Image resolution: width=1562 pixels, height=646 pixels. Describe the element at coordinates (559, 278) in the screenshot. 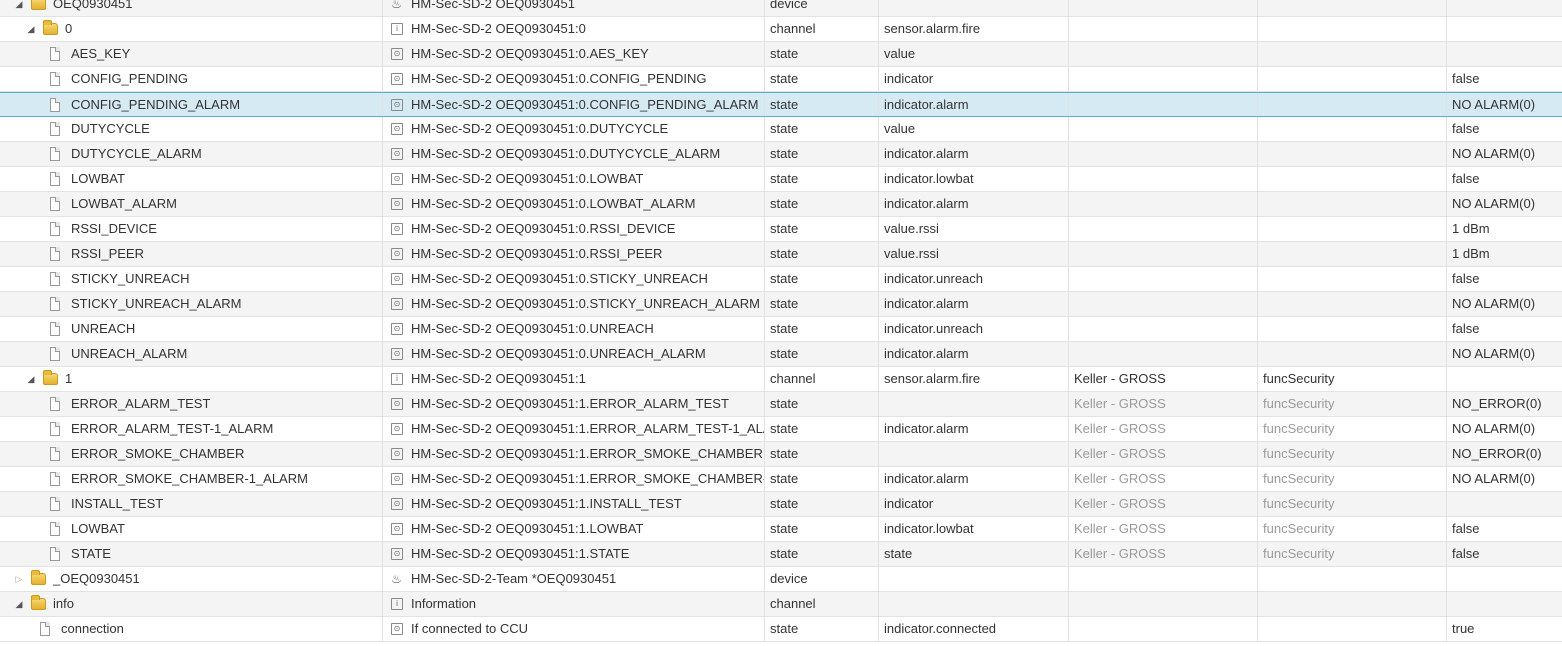

I see `object-label: HM-Sec-SD-2 OEQ0930451:0.STICKY_UNREACH` at that location.